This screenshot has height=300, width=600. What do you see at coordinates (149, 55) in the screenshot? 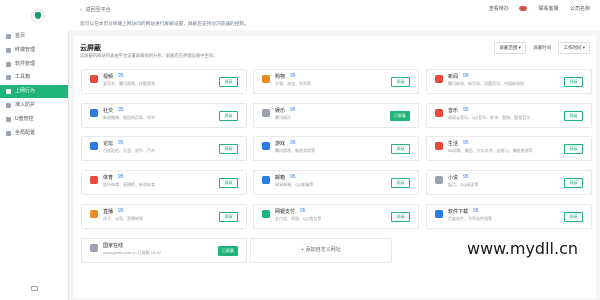
I see `panel-subtitle: 云屏蔽的网站列表由平台设置屏蔽规则分析，屏蔽后在终端设备中生效。` at bounding box center [149, 55].